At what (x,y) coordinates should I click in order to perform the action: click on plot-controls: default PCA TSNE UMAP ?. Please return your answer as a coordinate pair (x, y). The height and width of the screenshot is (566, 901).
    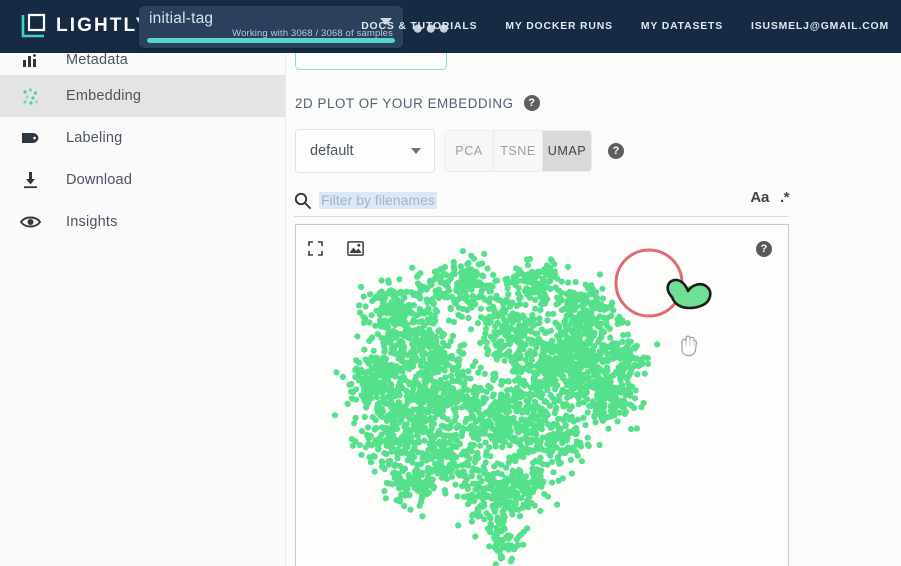
    Looking at the image, I should click on (459, 151).